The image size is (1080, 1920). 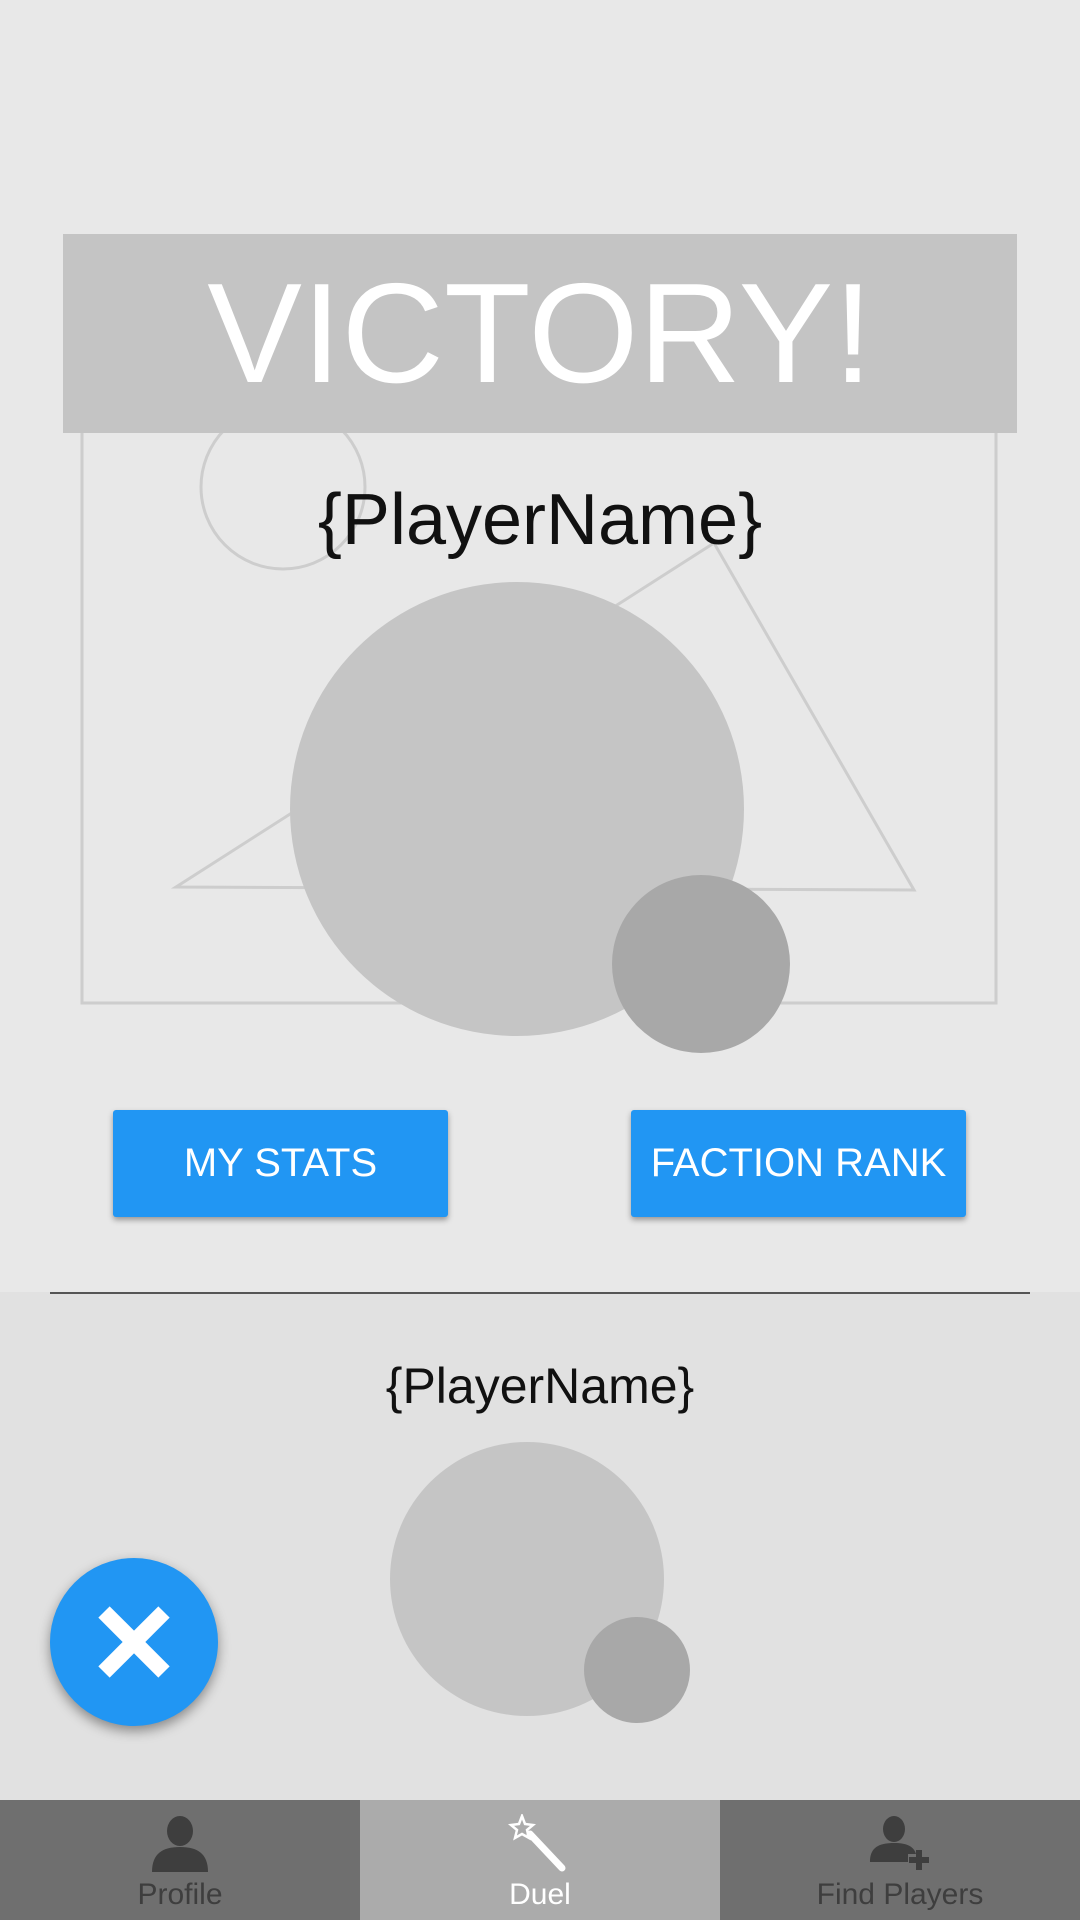 What do you see at coordinates (540, 520) in the screenshot?
I see `winner-player-name: {PlayerName}` at bounding box center [540, 520].